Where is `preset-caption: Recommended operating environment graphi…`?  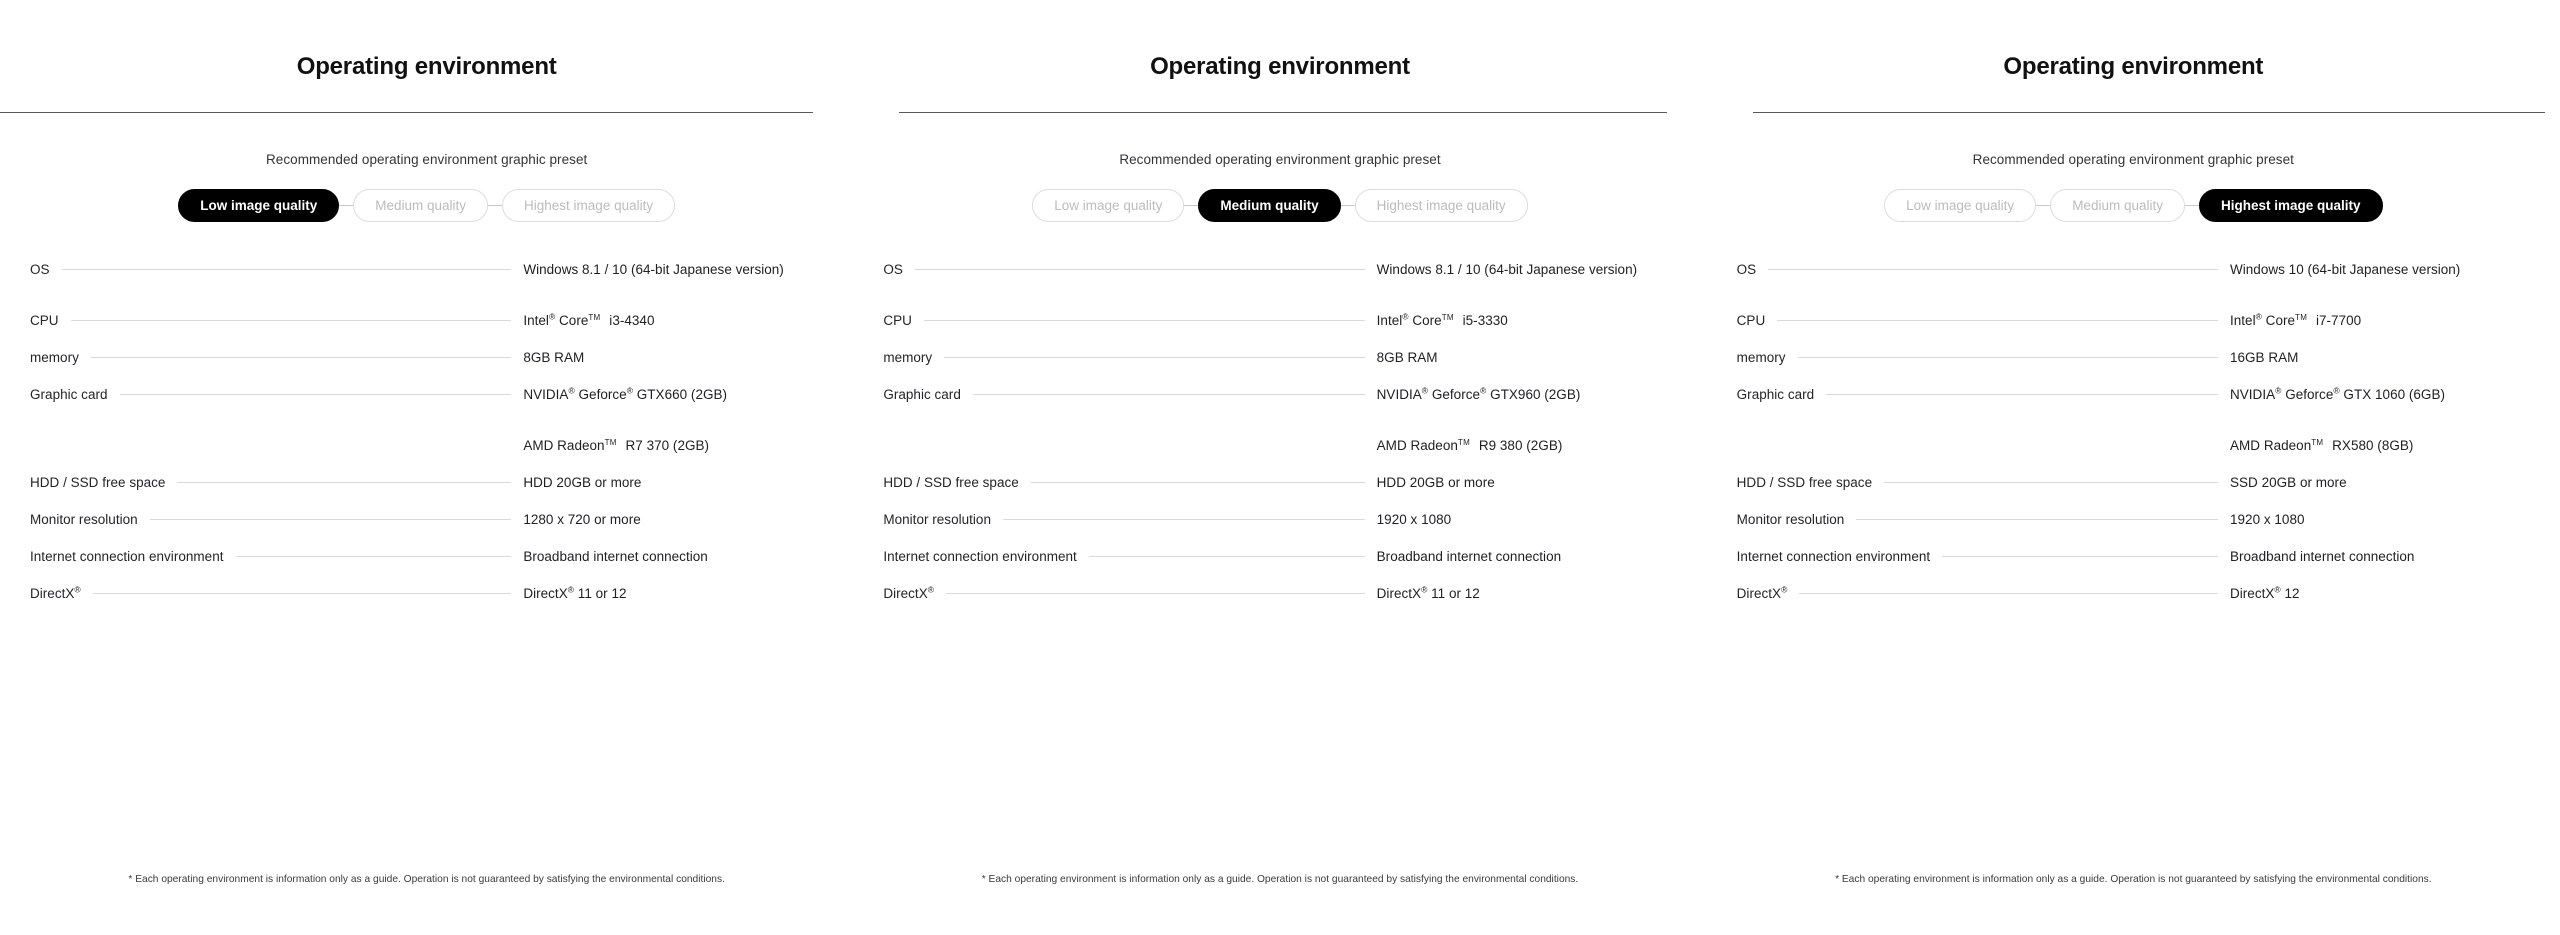 preset-caption: Recommended operating environment graphi… is located at coordinates (426, 159).